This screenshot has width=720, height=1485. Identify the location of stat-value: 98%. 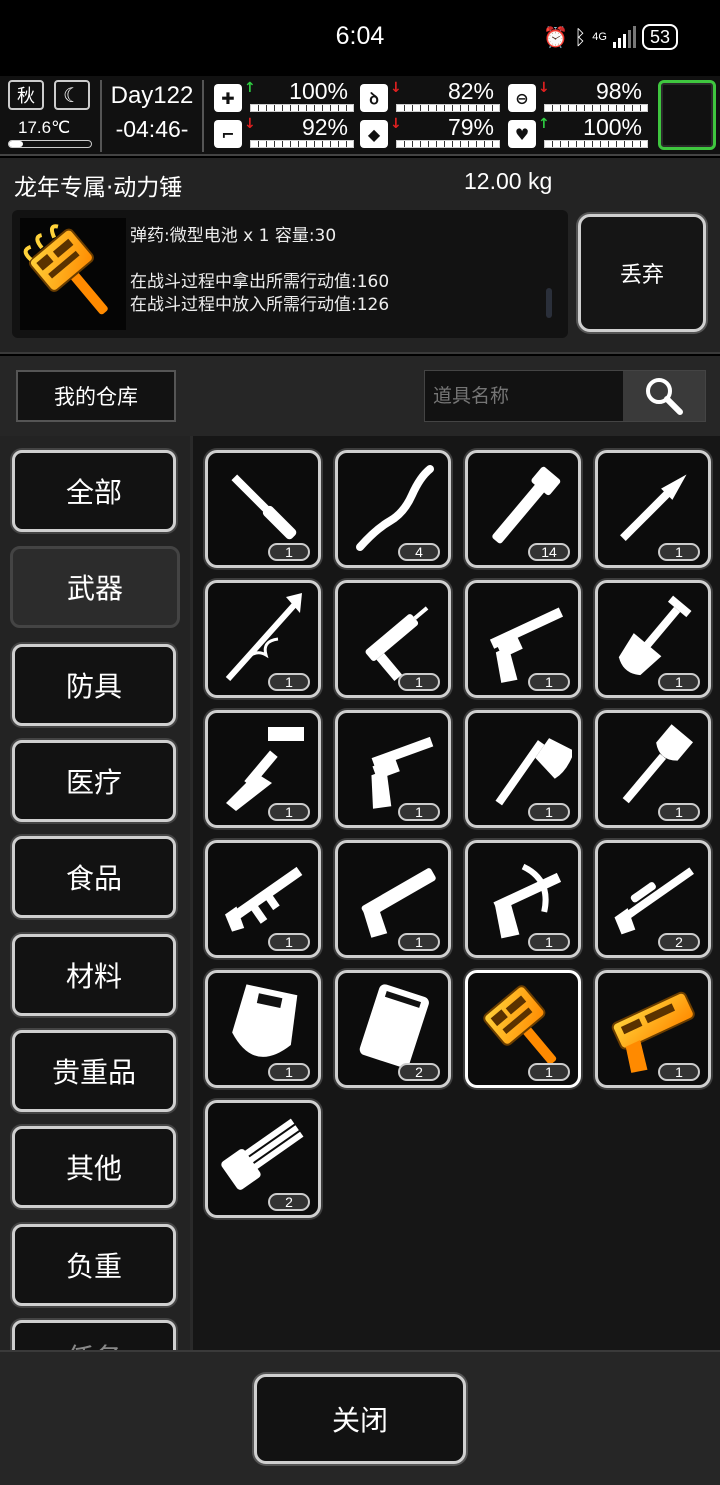
(618, 91).